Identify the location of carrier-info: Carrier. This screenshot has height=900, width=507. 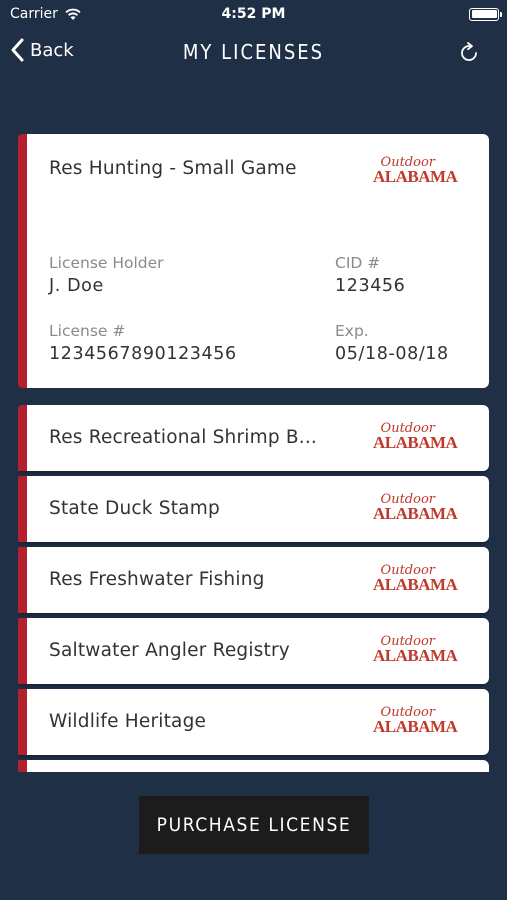
(46, 14).